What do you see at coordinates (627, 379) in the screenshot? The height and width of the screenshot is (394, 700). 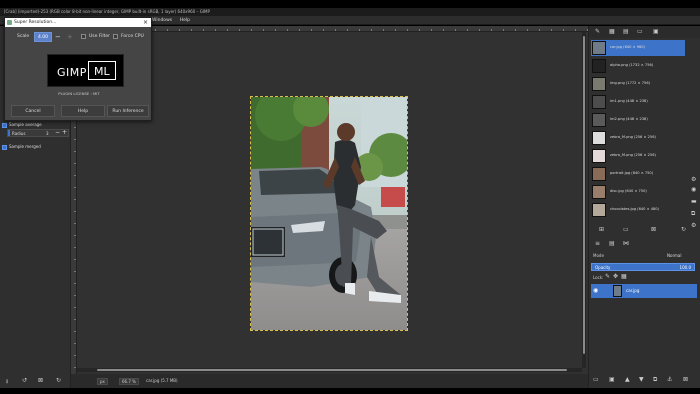 I see `raise-layer-icon: ▲` at bounding box center [627, 379].